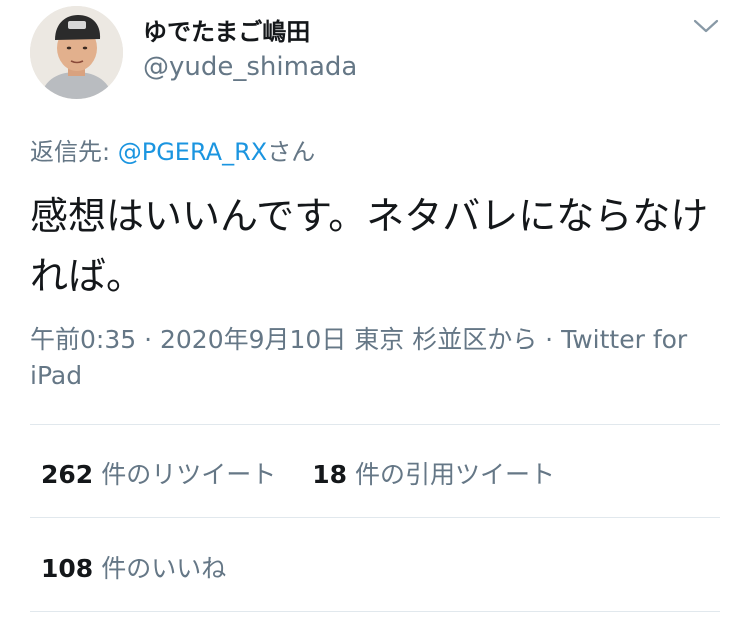 The image size is (750, 625). I want to click on likes-stats: 108 件のいいね, so click(133, 567).